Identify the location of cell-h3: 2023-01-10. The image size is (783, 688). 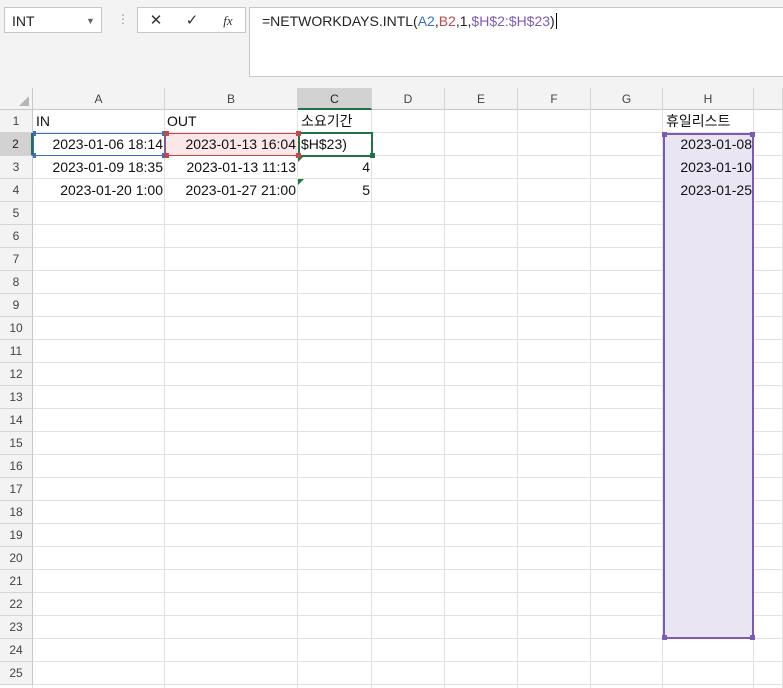
(708, 167).